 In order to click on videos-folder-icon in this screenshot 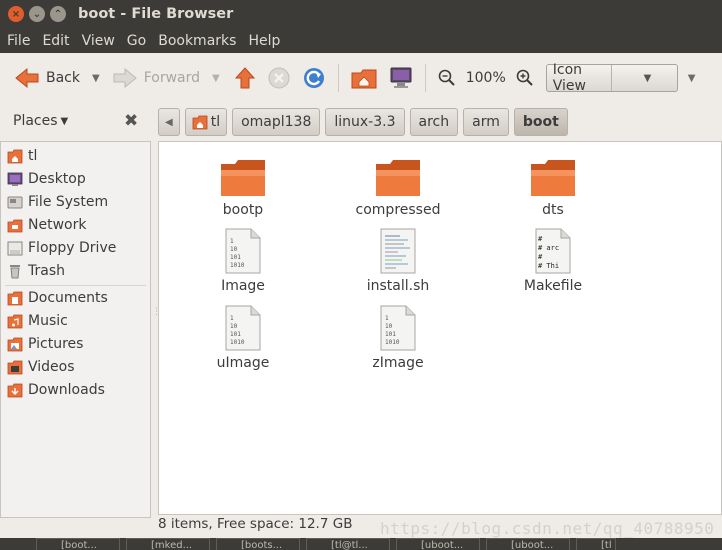, I will do `click(15, 367)`.